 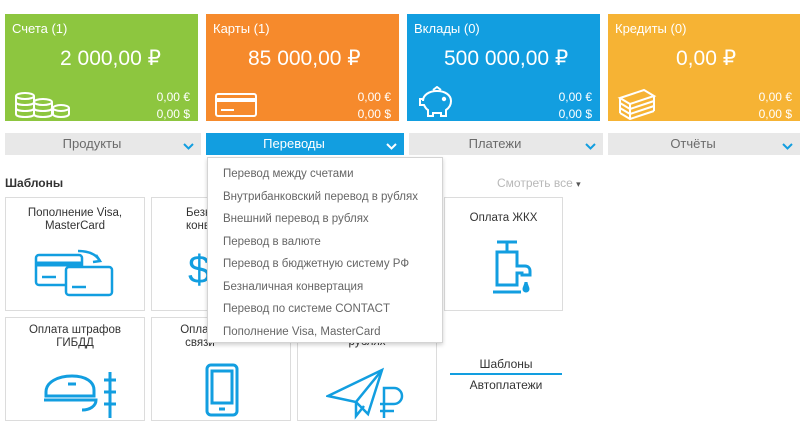 I want to click on nav-label: Отчёты, so click(x=693, y=143).